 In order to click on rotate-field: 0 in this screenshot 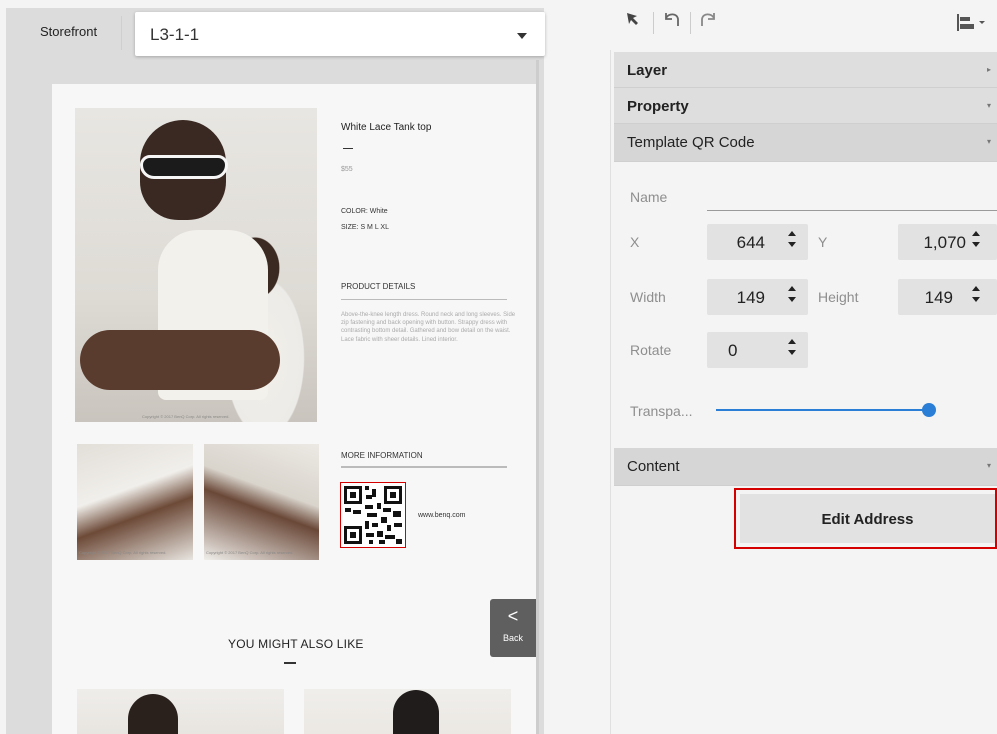, I will do `click(757, 350)`.